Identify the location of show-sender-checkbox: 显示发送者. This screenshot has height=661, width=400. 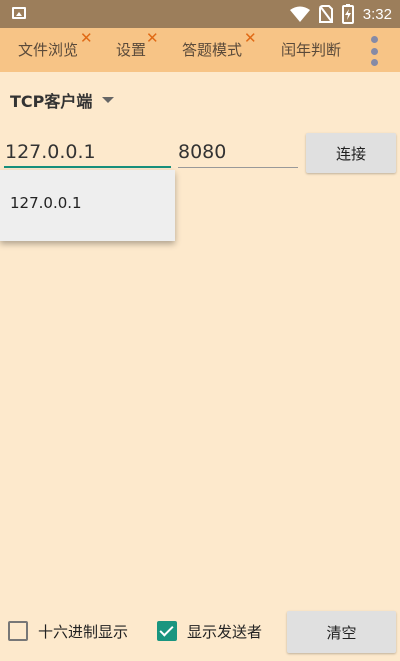
(209, 631).